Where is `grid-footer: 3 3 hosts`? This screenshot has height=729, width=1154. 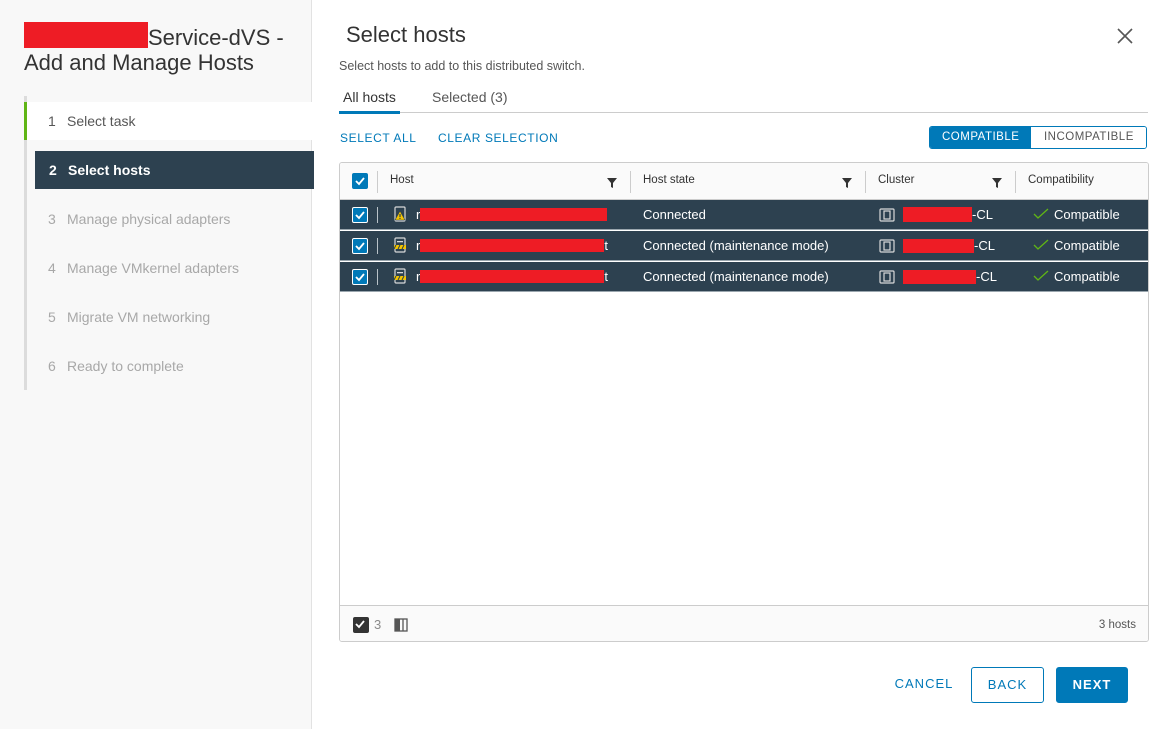 grid-footer: 3 3 hosts is located at coordinates (744, 623).